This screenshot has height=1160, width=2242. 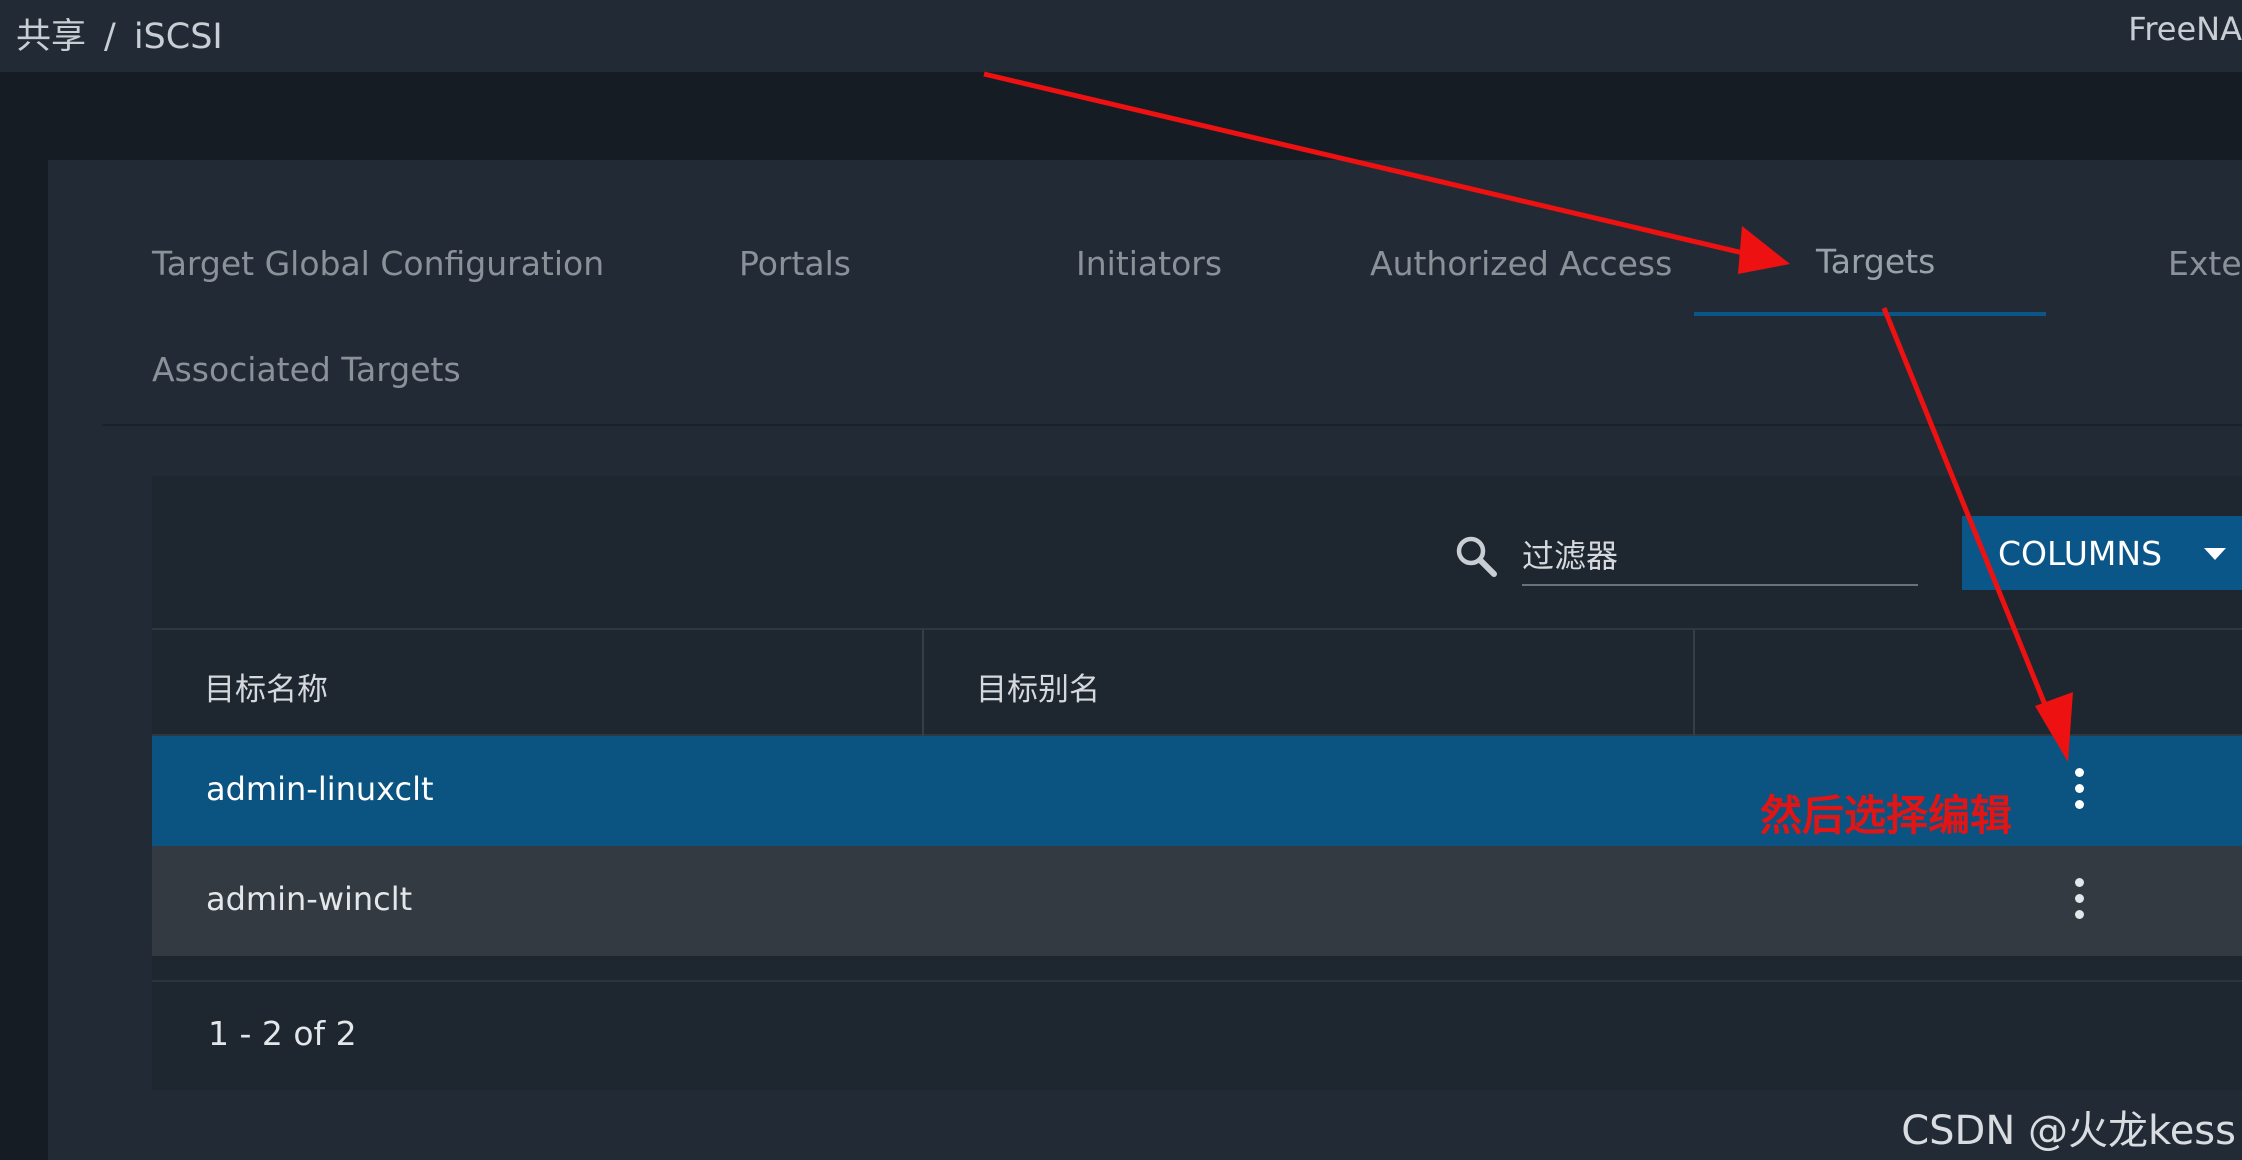 I want to click on target-name-cell: admin-winclt, so click(x=309, y=899).